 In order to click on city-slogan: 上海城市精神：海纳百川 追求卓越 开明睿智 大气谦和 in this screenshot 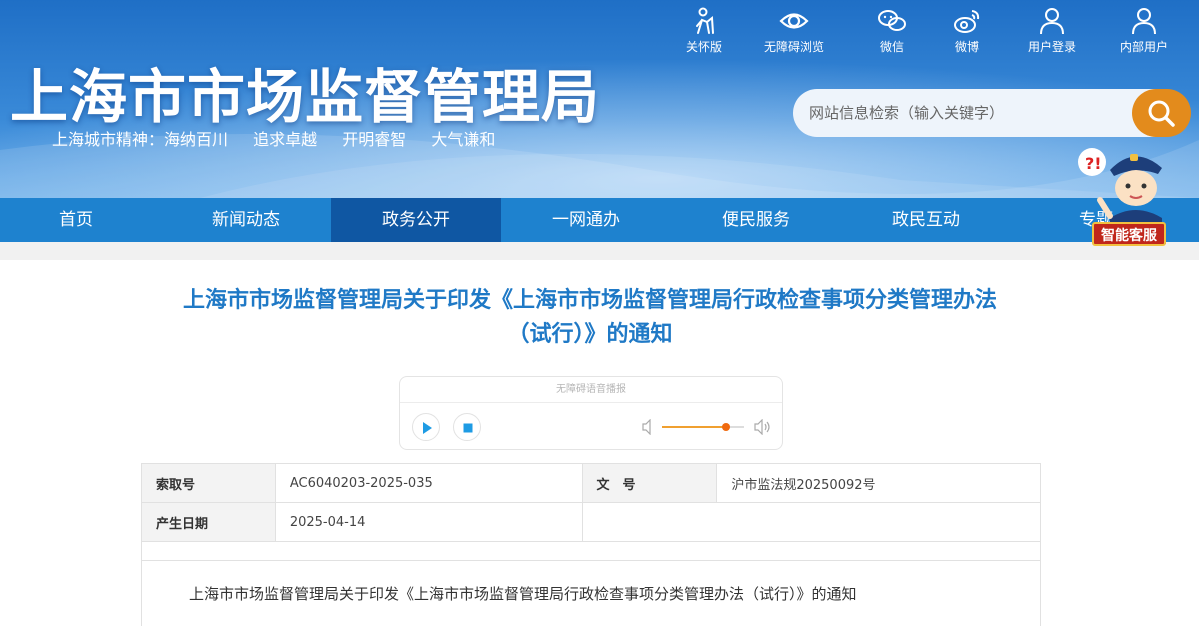, I will do `click(283, 138)`.